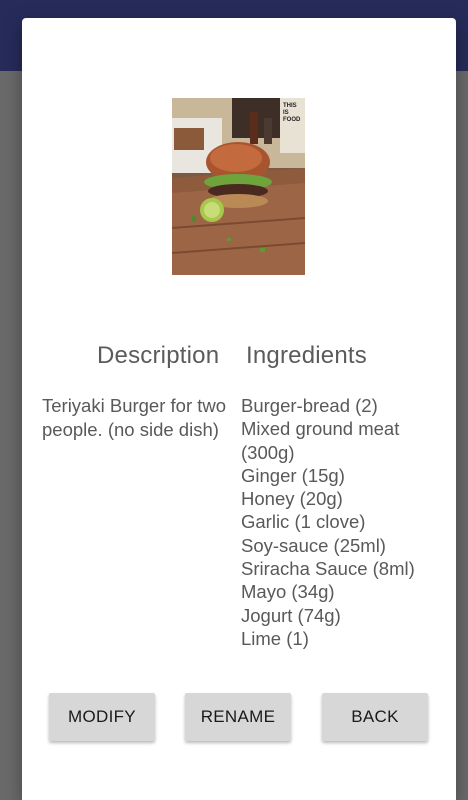 This screenshot has height=800, width=468. I want to click on list-item: Honey (20g), so click(292, 499).